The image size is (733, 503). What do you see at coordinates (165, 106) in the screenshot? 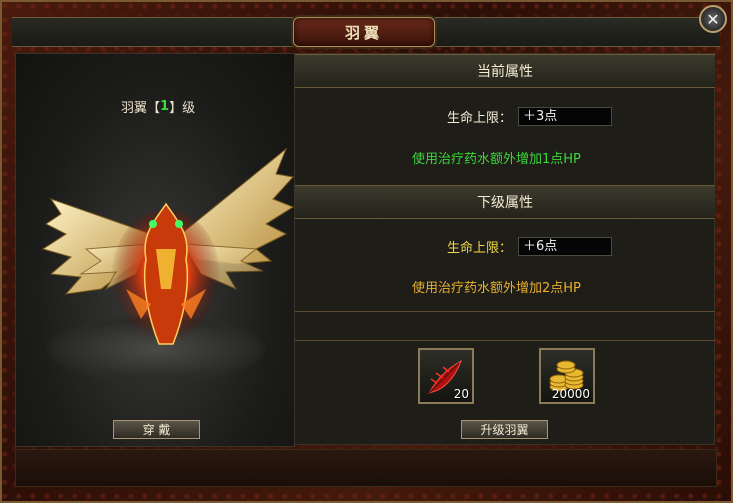
I see `wing-level-value: 1` at bounding box center [165, 106].